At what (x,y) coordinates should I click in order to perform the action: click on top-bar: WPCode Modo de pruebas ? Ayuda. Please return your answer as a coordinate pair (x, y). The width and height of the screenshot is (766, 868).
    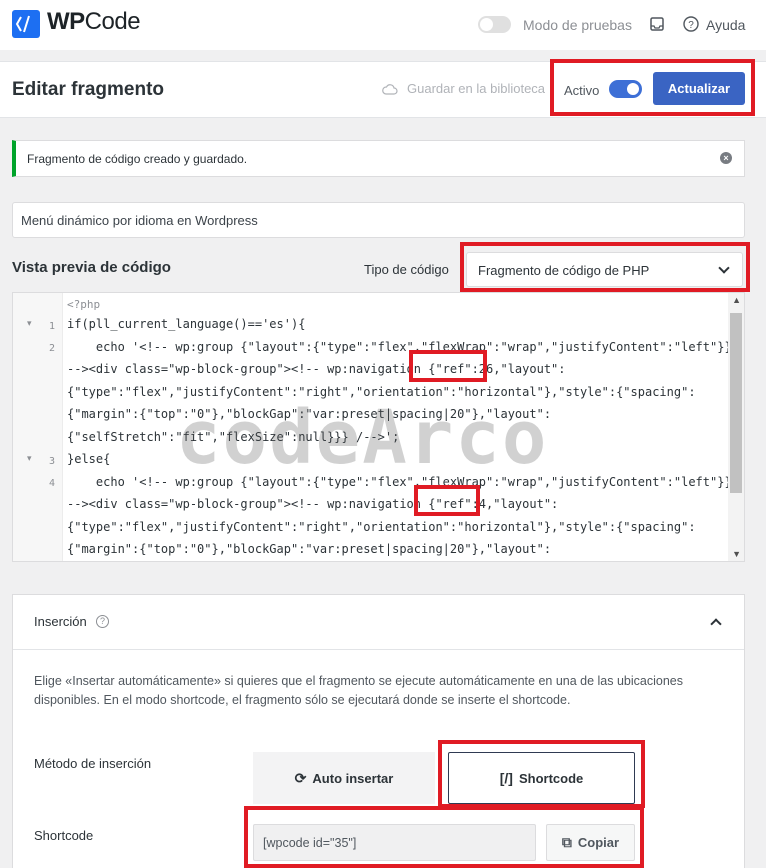
    Looking at the image, I should click on (383, 25).